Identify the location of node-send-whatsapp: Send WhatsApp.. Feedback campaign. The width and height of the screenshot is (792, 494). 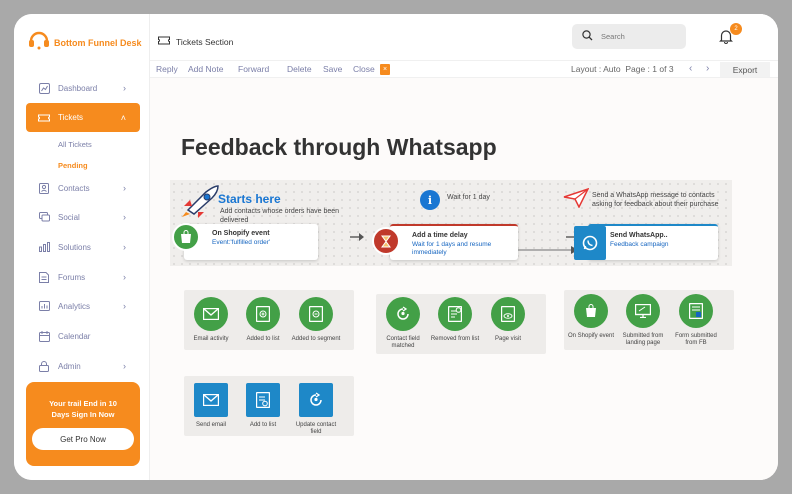
(653, 242).